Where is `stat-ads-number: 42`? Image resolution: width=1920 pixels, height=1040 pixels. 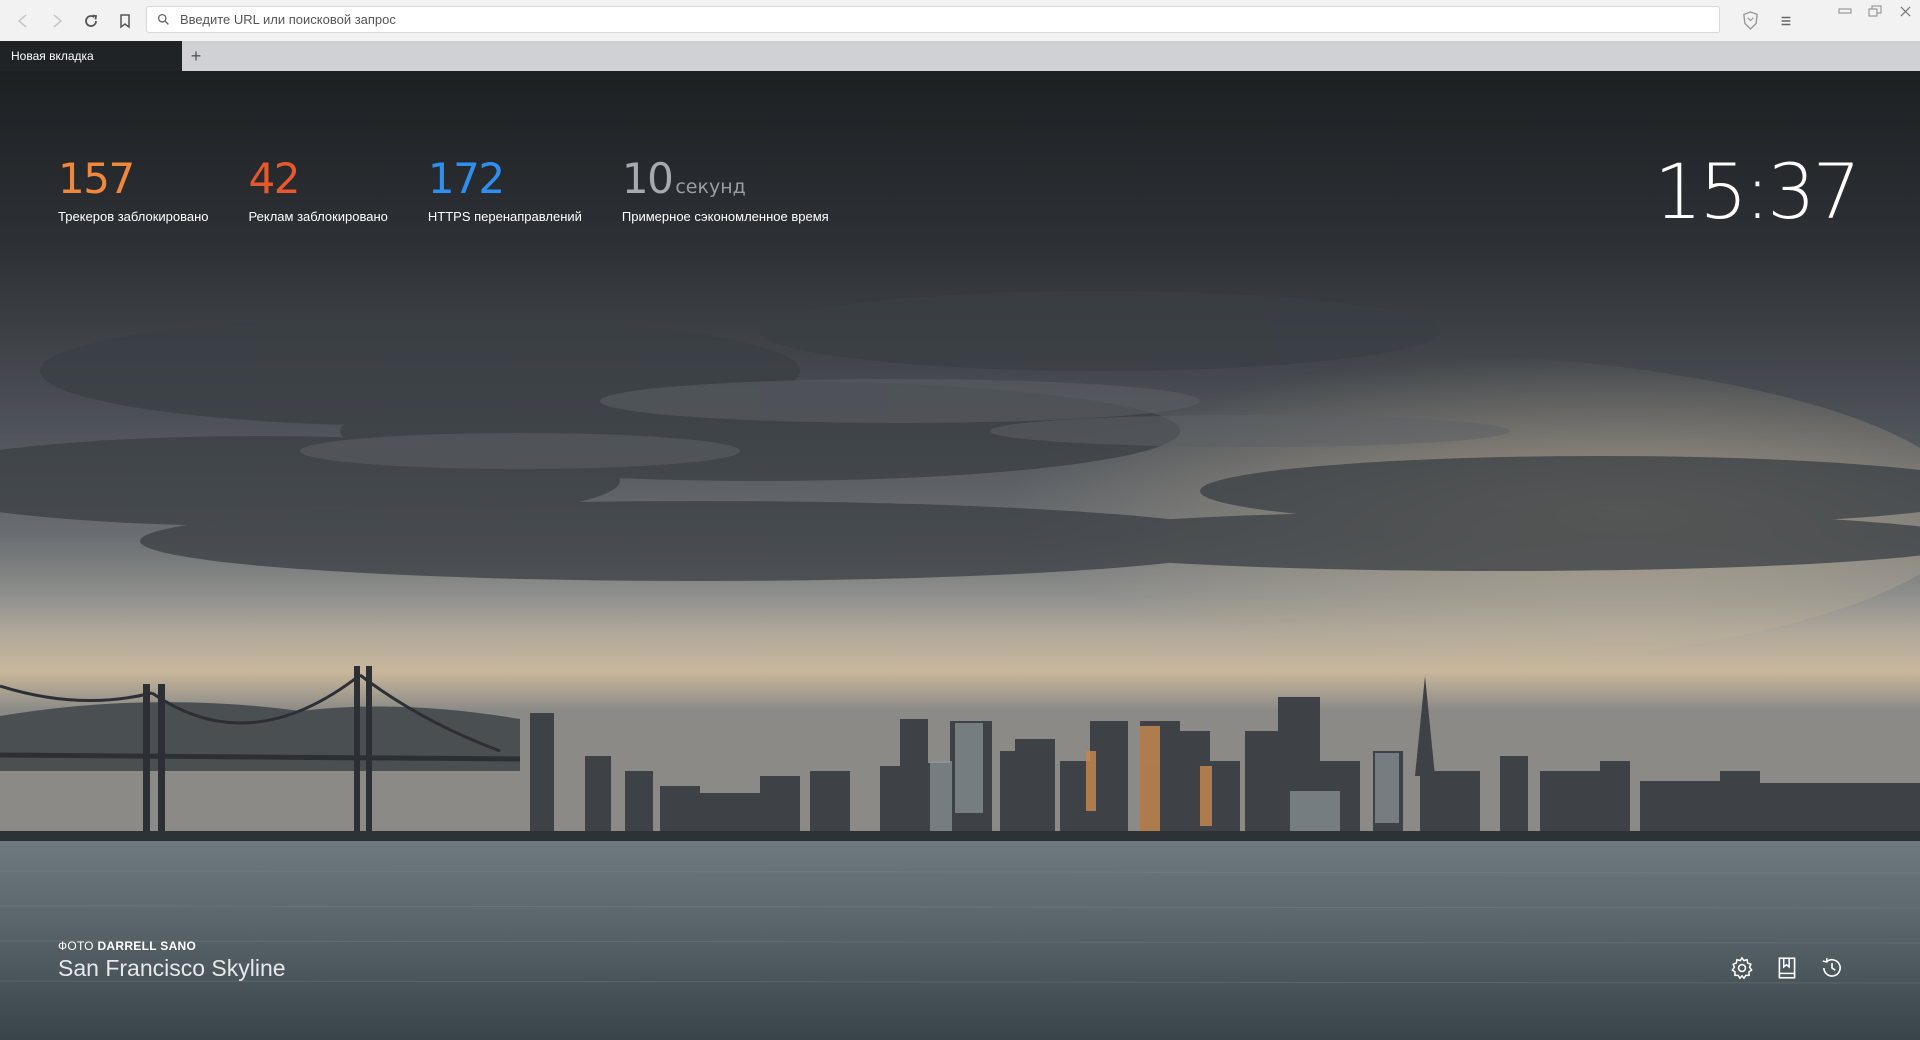
stat-ads-number: 42 is located at coordinates (274, 178).